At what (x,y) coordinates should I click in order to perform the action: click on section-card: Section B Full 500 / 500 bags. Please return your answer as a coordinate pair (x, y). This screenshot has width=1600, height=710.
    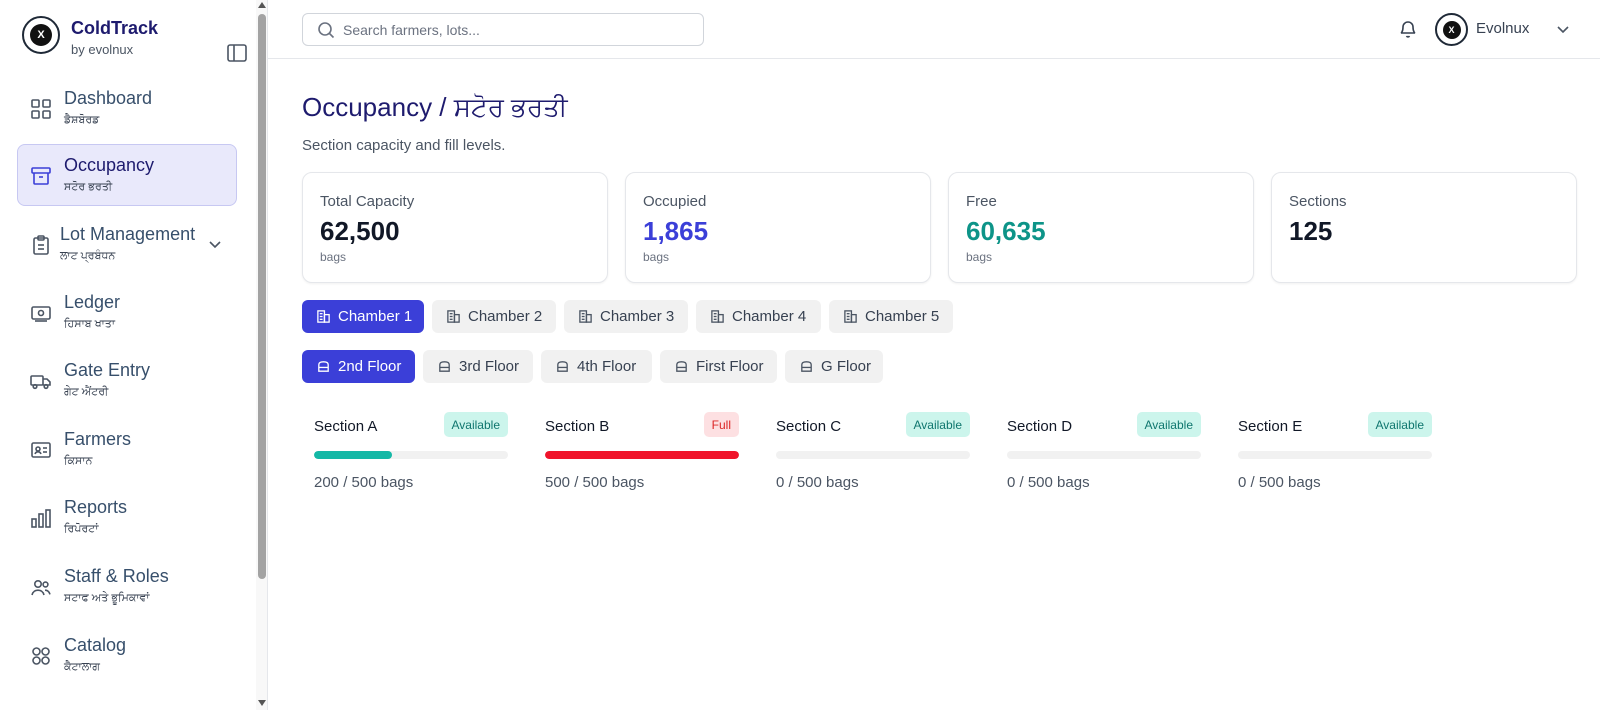
    Looking at the image, I should click on (642, 453).